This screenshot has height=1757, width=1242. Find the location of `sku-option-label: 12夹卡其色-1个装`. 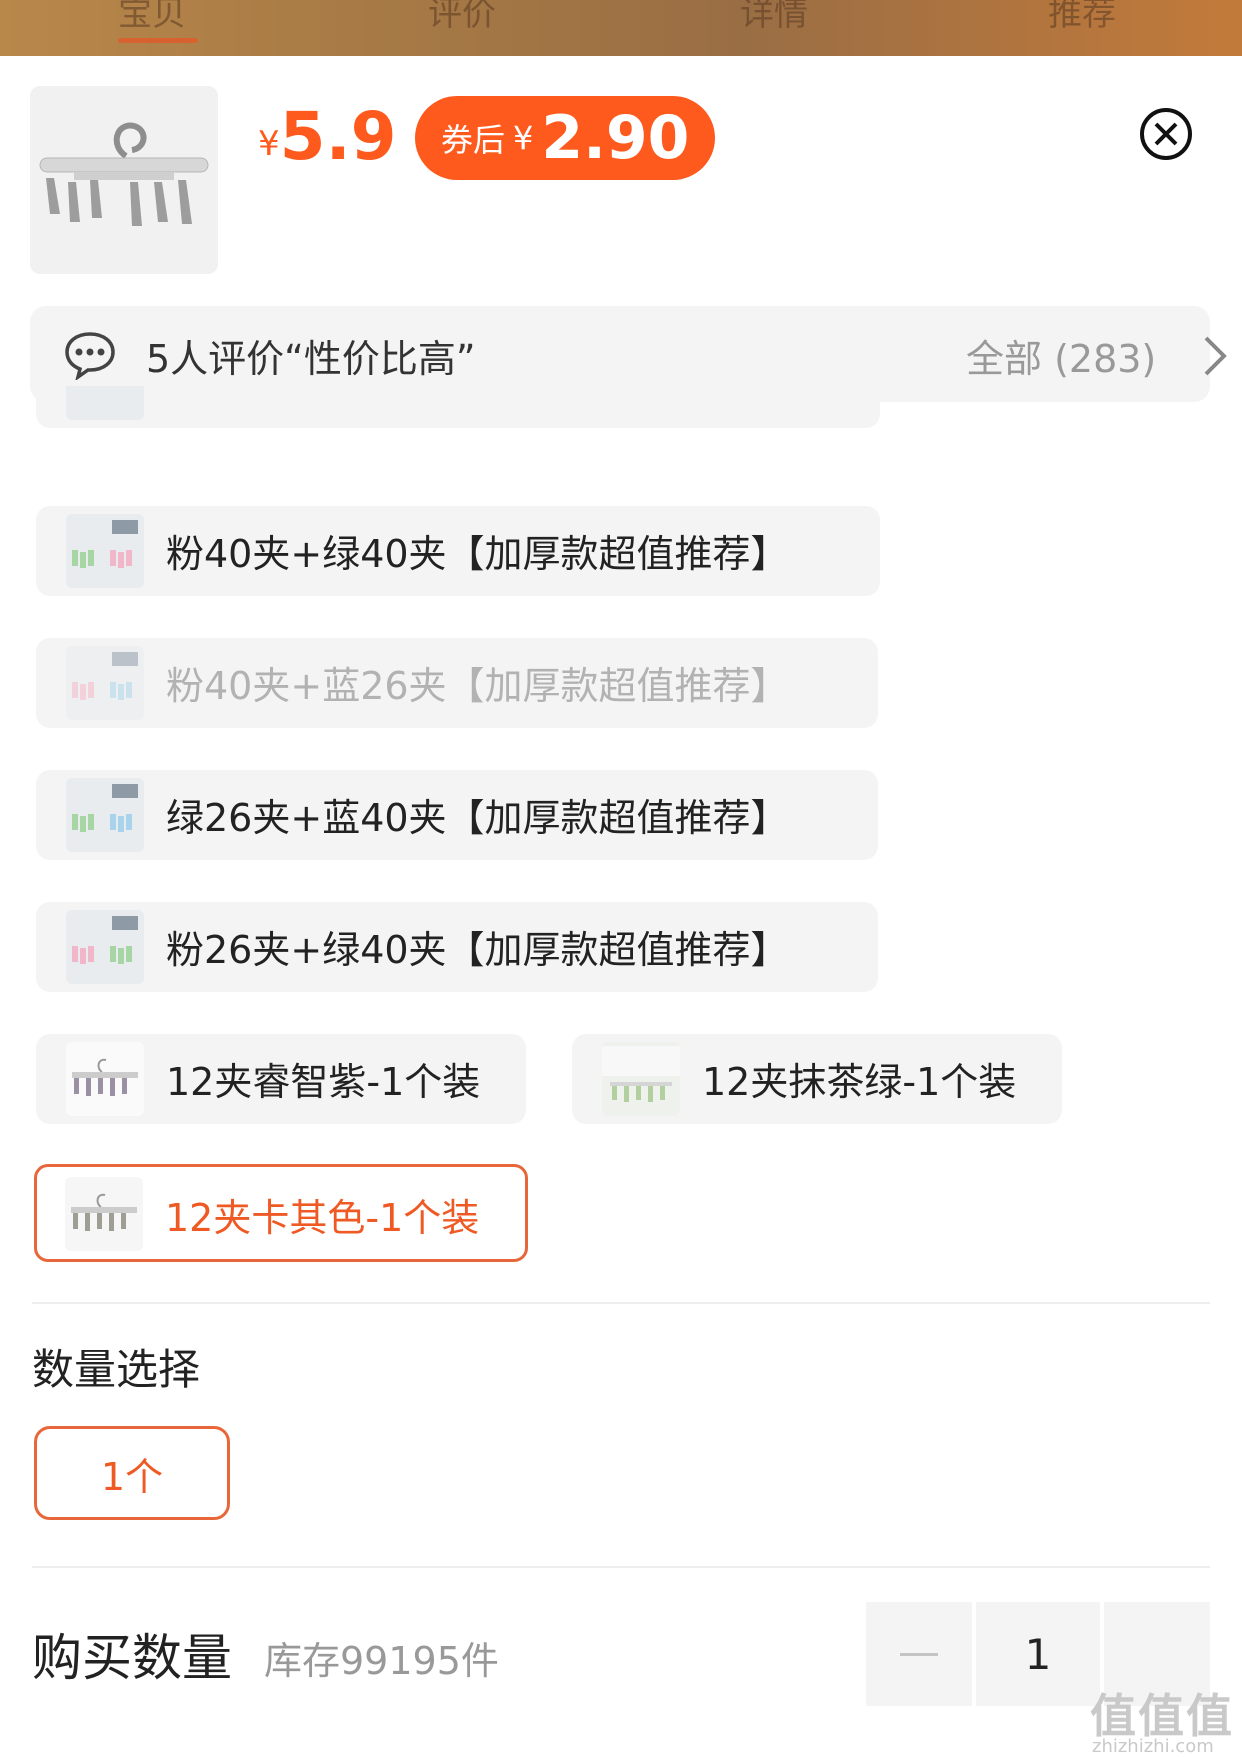

sku-option-label: 12夹卡其色-1个装 is located at coordinates (322, 1218).